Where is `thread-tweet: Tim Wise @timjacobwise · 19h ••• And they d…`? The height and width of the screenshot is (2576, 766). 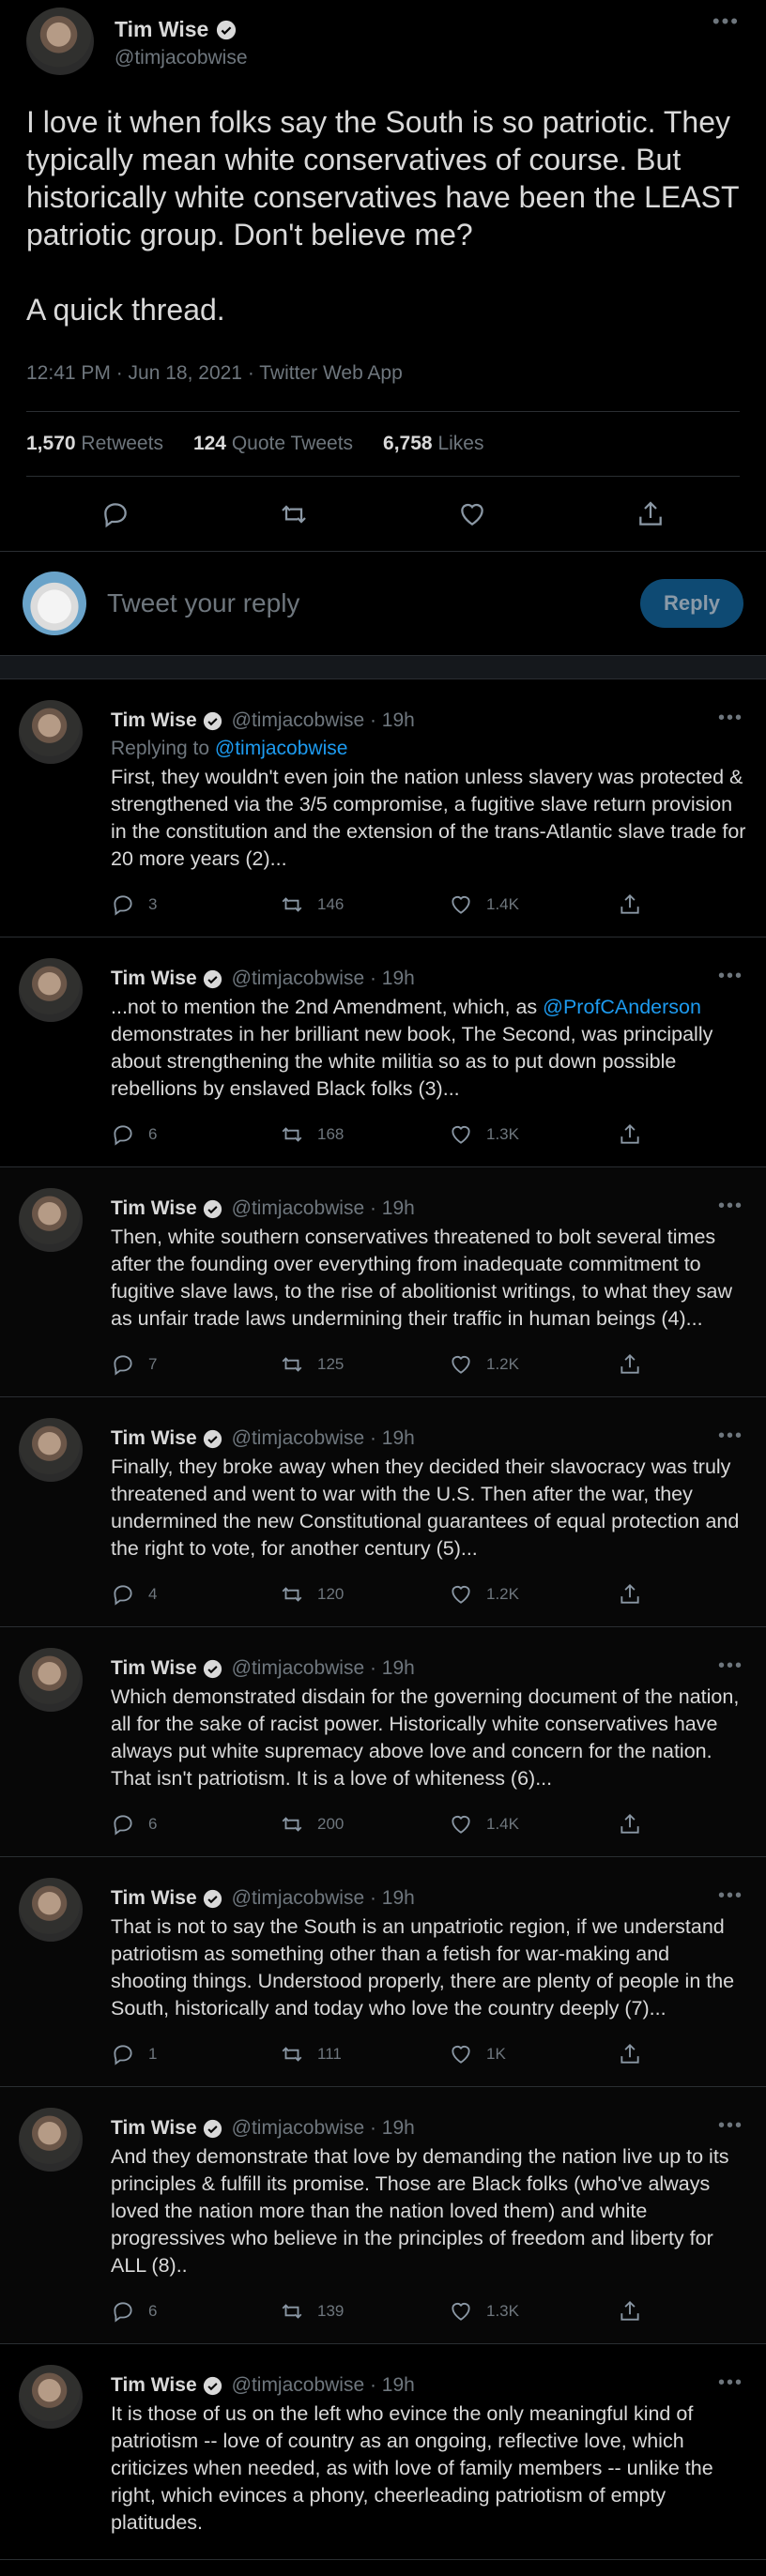 thread-tweet: Tim Wise @timjacobwise · 19h ••• And they d… is located at coordinates (383, 2215).